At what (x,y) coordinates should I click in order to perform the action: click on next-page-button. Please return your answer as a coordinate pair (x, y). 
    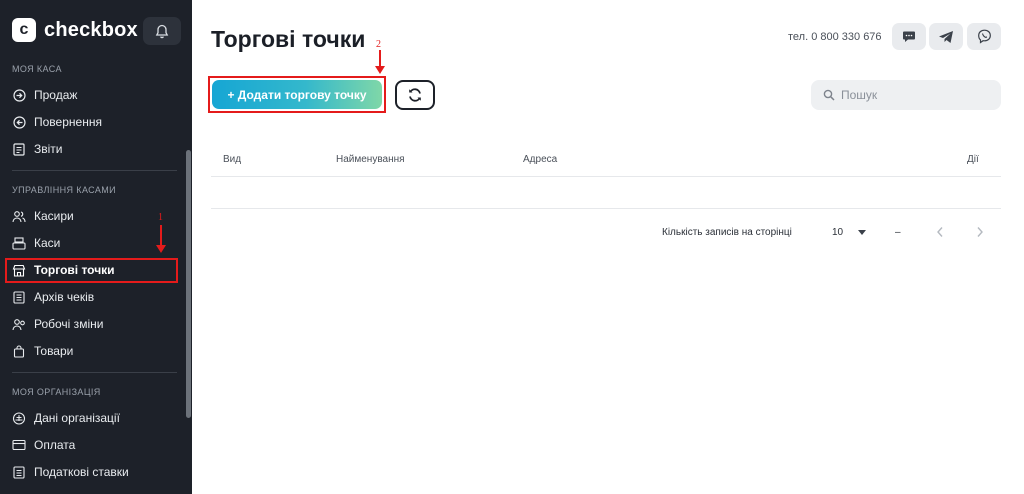
    Looking at the image, I should click on (980, 232).